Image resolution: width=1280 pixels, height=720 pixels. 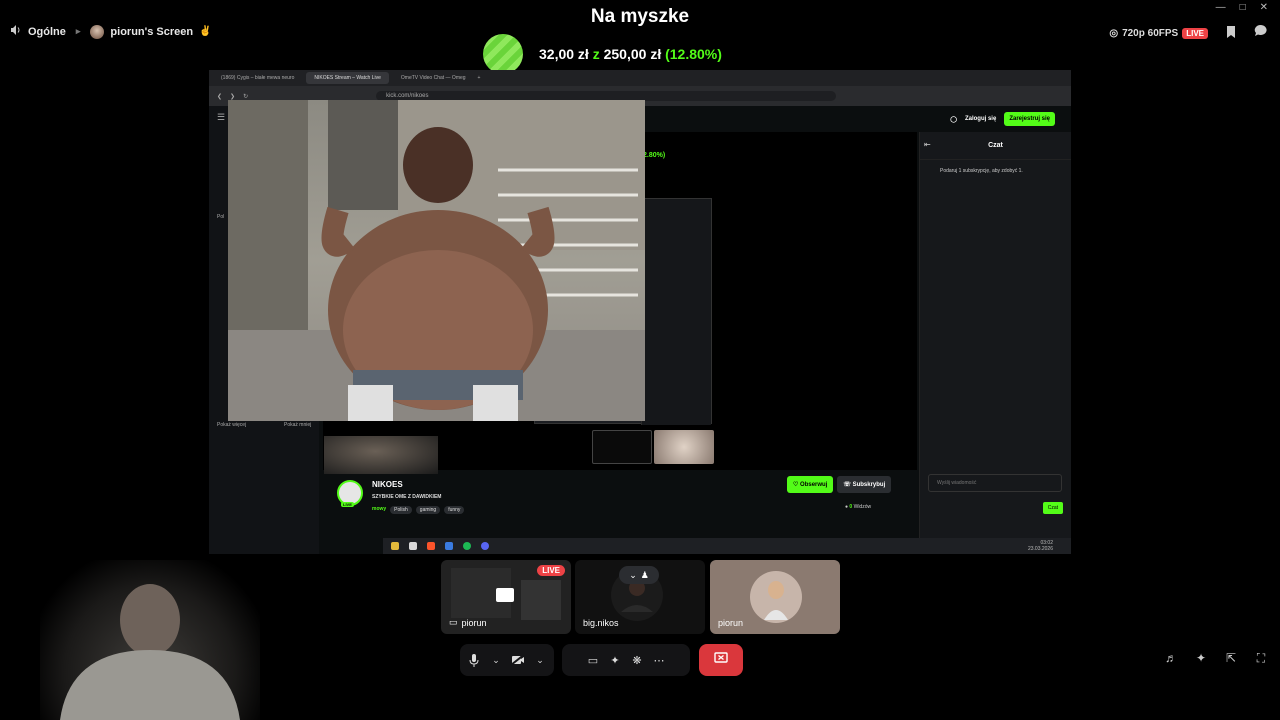 What do you see at coordinates (596, 54) in the screenshot?
I see `donation-separator: z` at bounding box center [596, 54].